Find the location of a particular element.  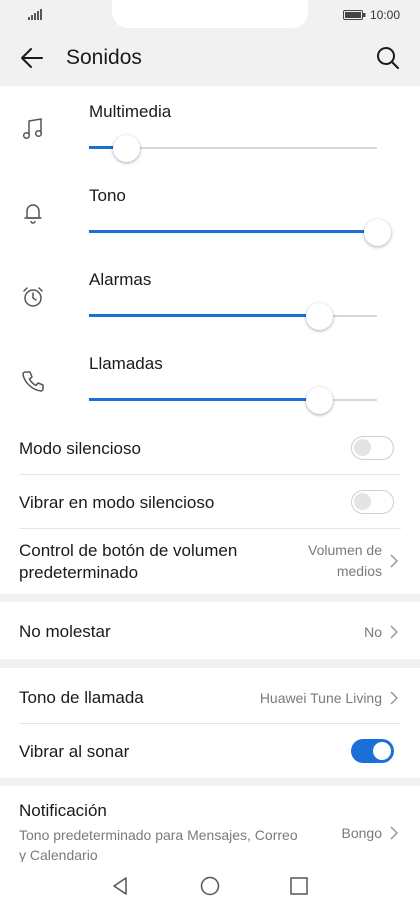

vibrate-ring-toggle is located at coordinates (372, 751).